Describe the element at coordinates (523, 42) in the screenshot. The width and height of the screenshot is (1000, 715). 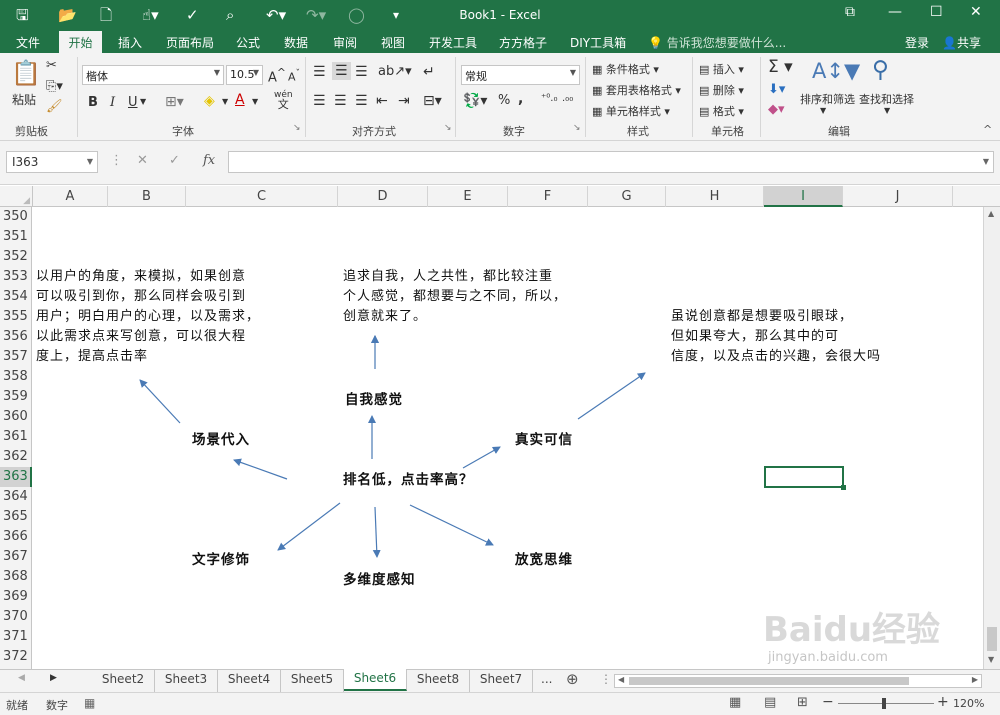
I see `tab-ffgz: 方方格子` at that location.